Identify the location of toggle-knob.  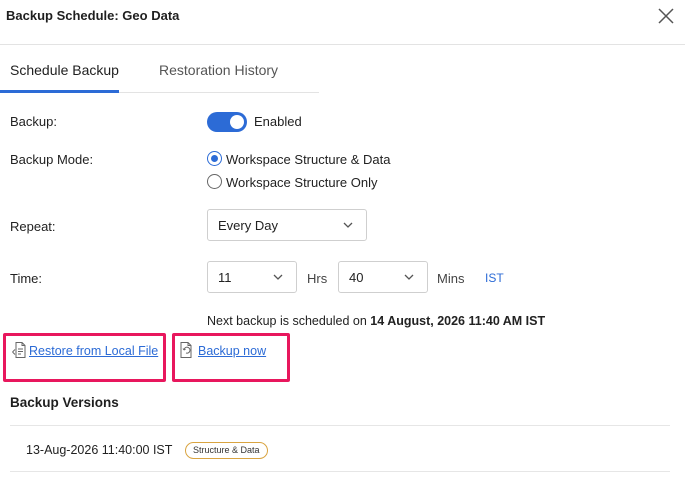
(237, 122).